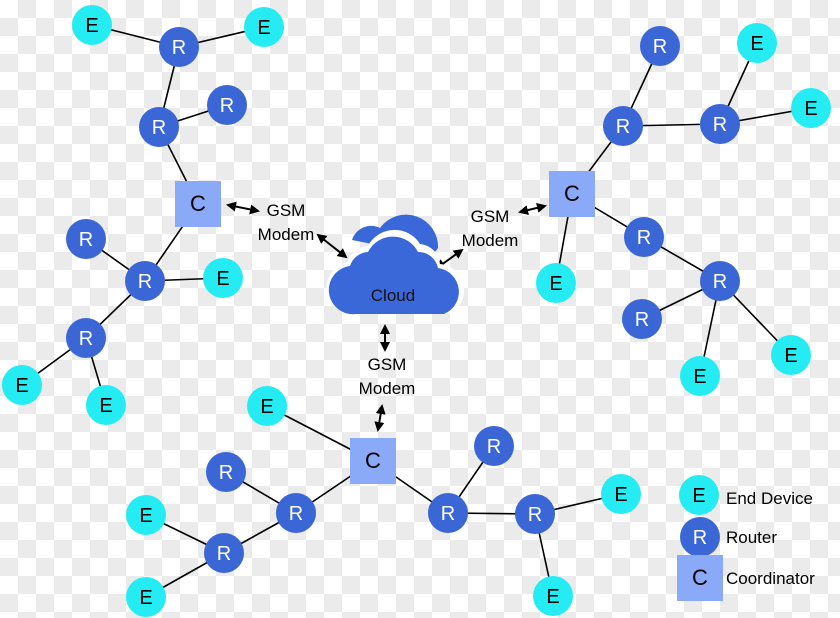 This screenshot has height=618, width=840. I want to click on legend-router-node: R, so click(700, 537).